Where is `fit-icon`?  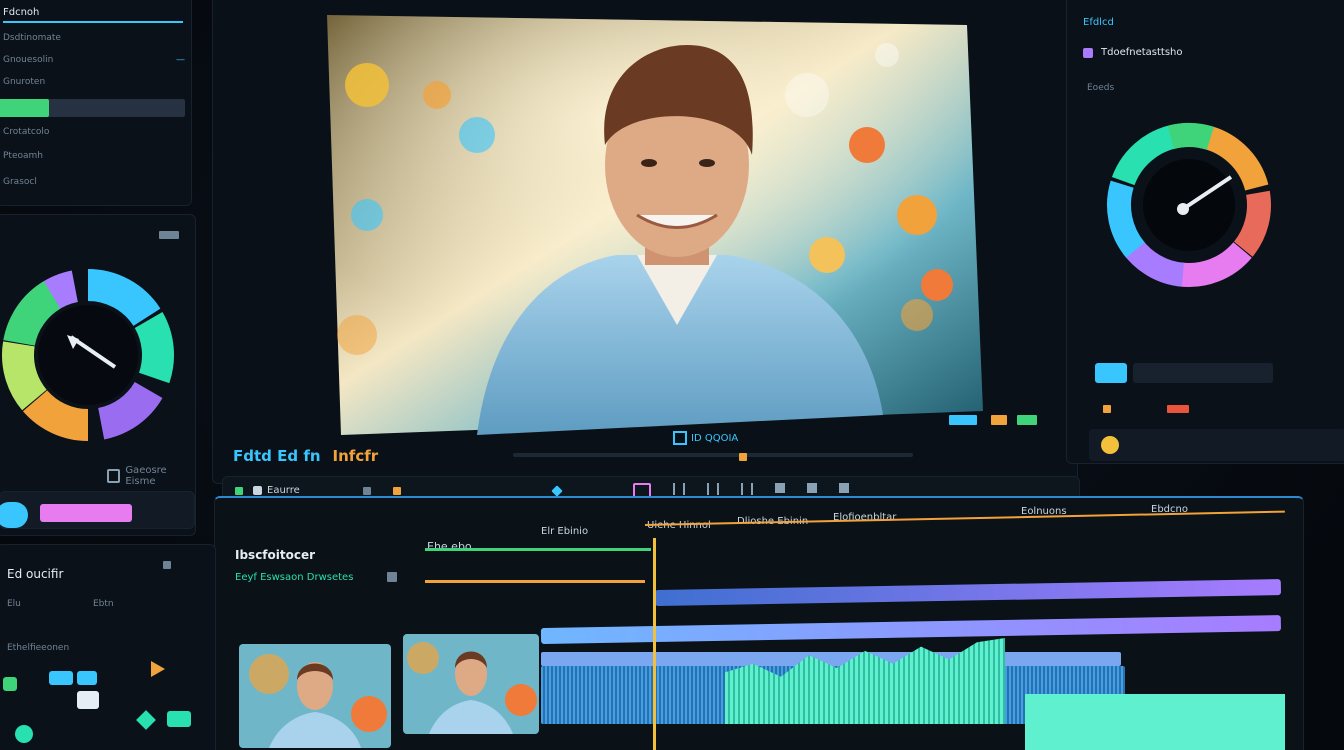 fit-icon is located at coordinates (680, 438).